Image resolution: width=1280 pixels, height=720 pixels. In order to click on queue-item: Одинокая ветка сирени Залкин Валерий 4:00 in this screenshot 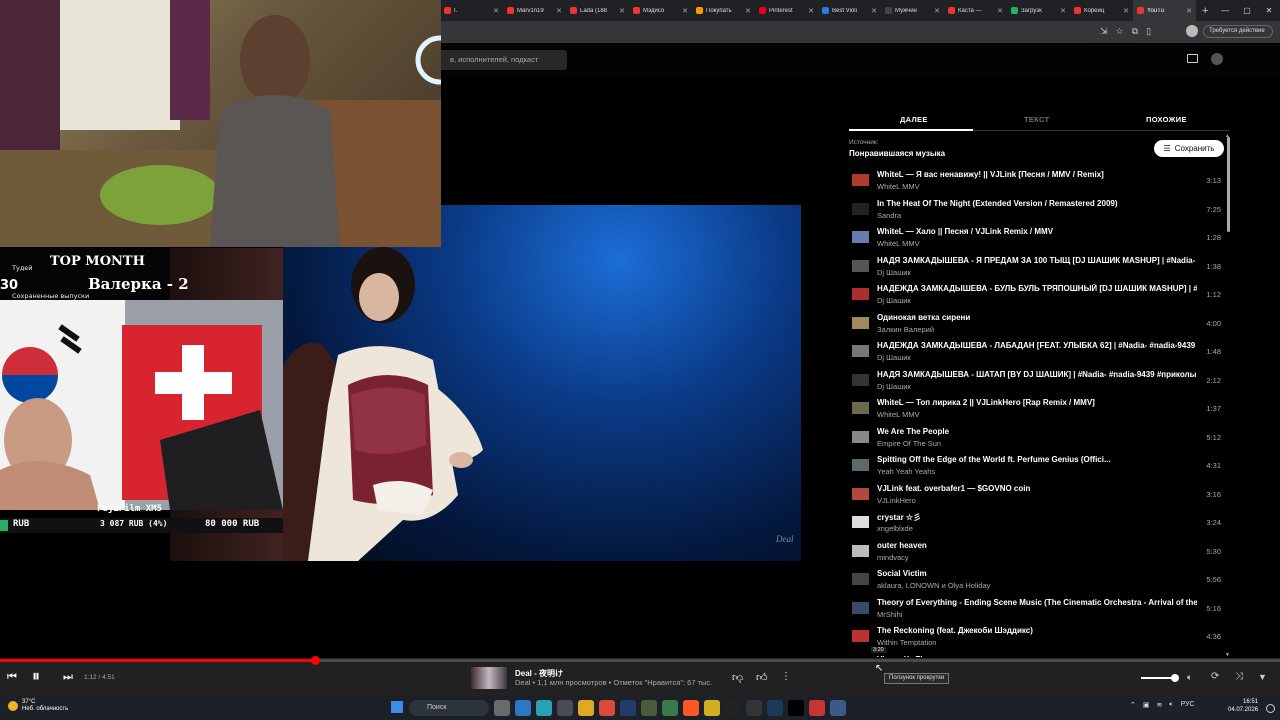, I will do `click(1035, 323)`.